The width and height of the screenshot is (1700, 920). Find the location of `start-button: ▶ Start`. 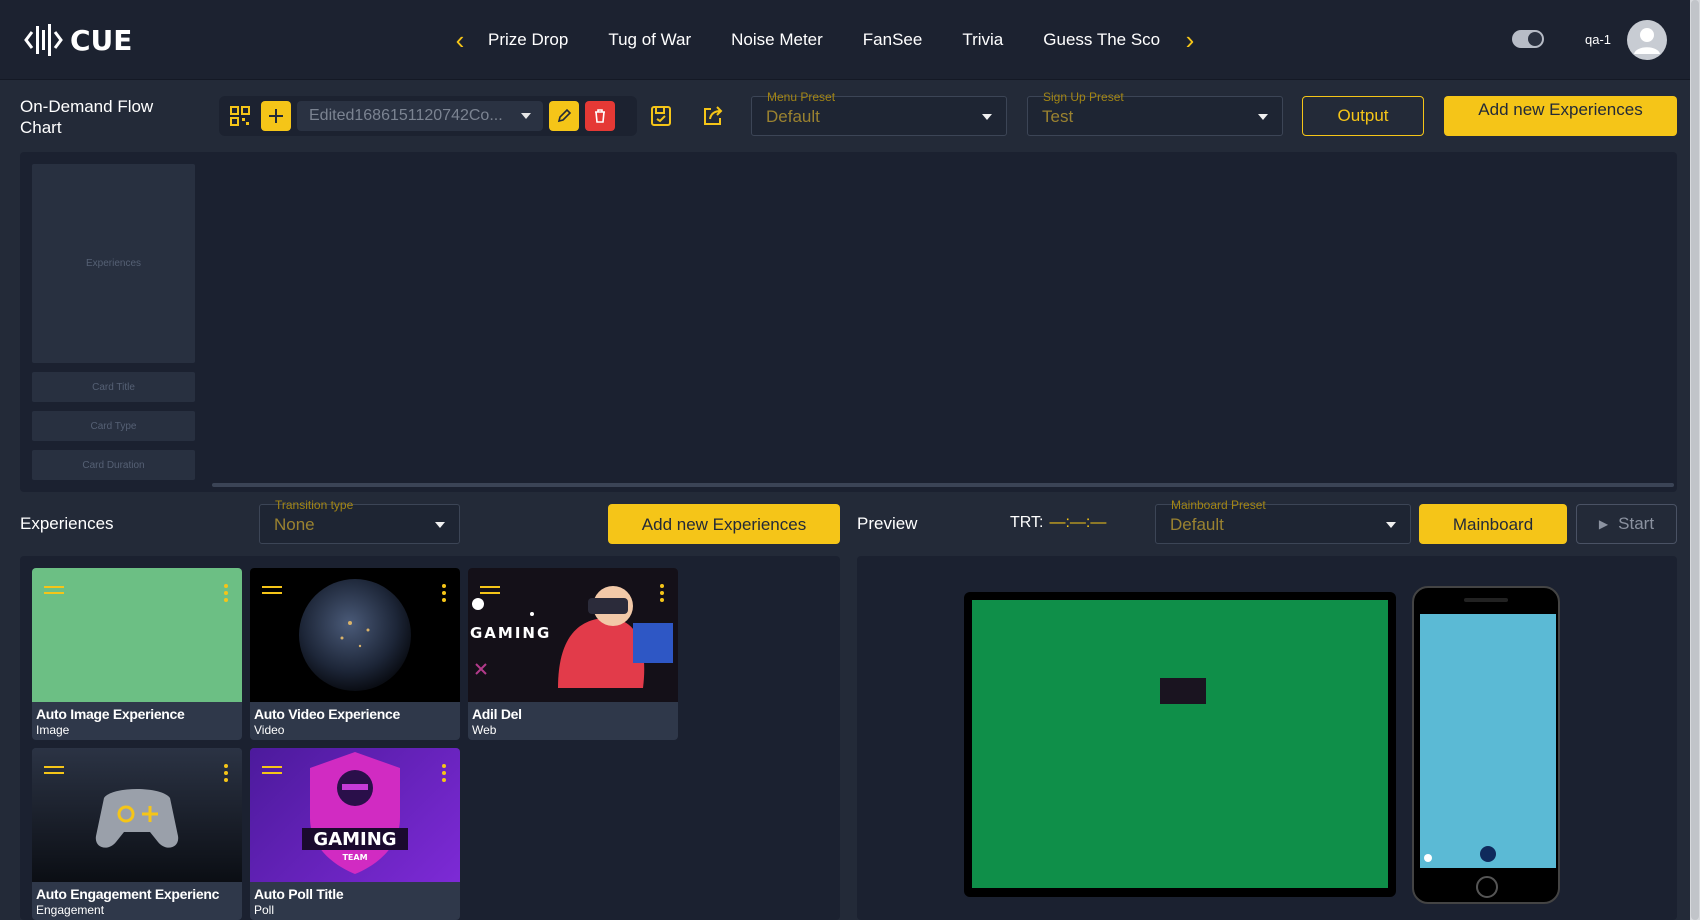

start-button: ▶ Start is located at coordinates (1626, 524).